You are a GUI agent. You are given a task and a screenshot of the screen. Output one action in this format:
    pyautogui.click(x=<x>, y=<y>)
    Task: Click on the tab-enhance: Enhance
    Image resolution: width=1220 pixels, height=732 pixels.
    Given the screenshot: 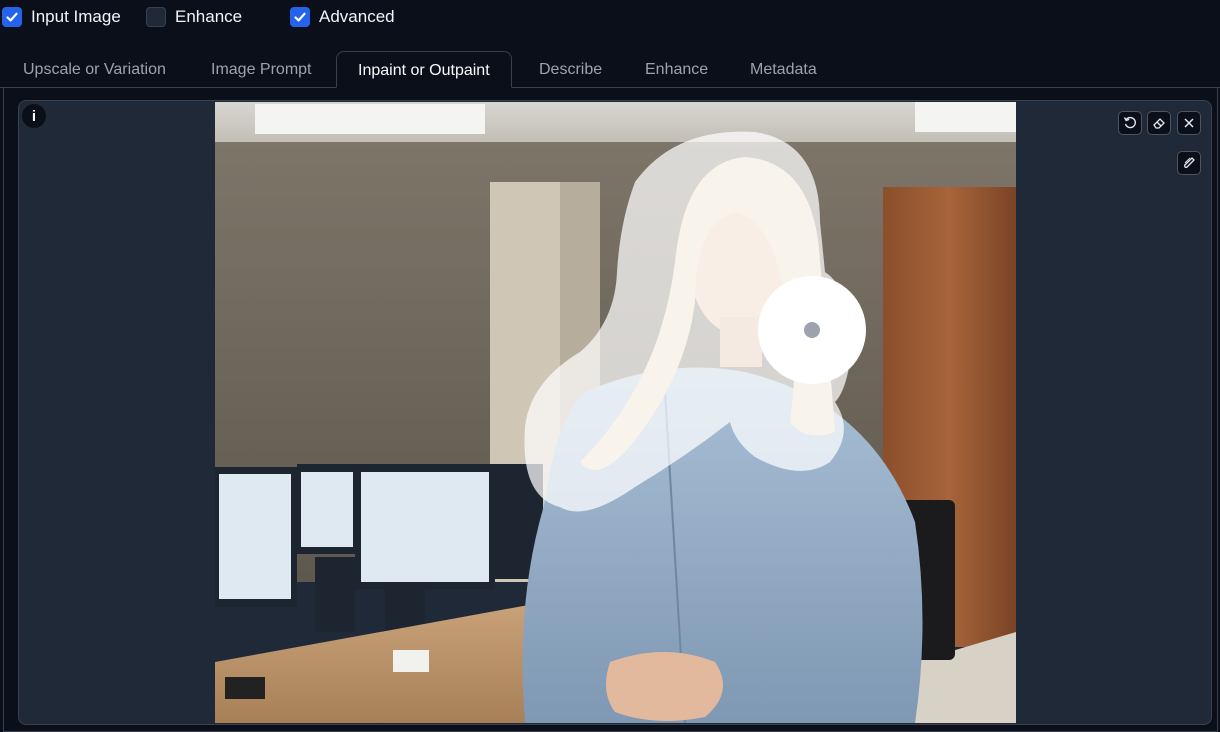 What is the action you would take?
    pyautogui.click(x=676, y=69)
    